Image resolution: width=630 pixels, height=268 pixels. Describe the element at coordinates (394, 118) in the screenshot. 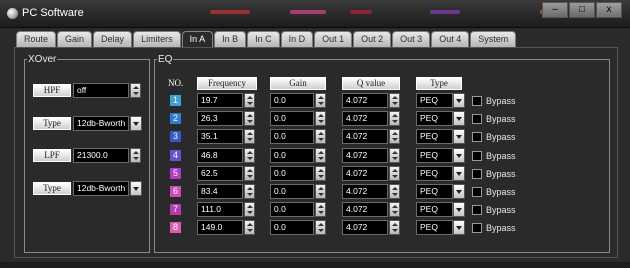

I see `band-2-q-spinner` at that location.